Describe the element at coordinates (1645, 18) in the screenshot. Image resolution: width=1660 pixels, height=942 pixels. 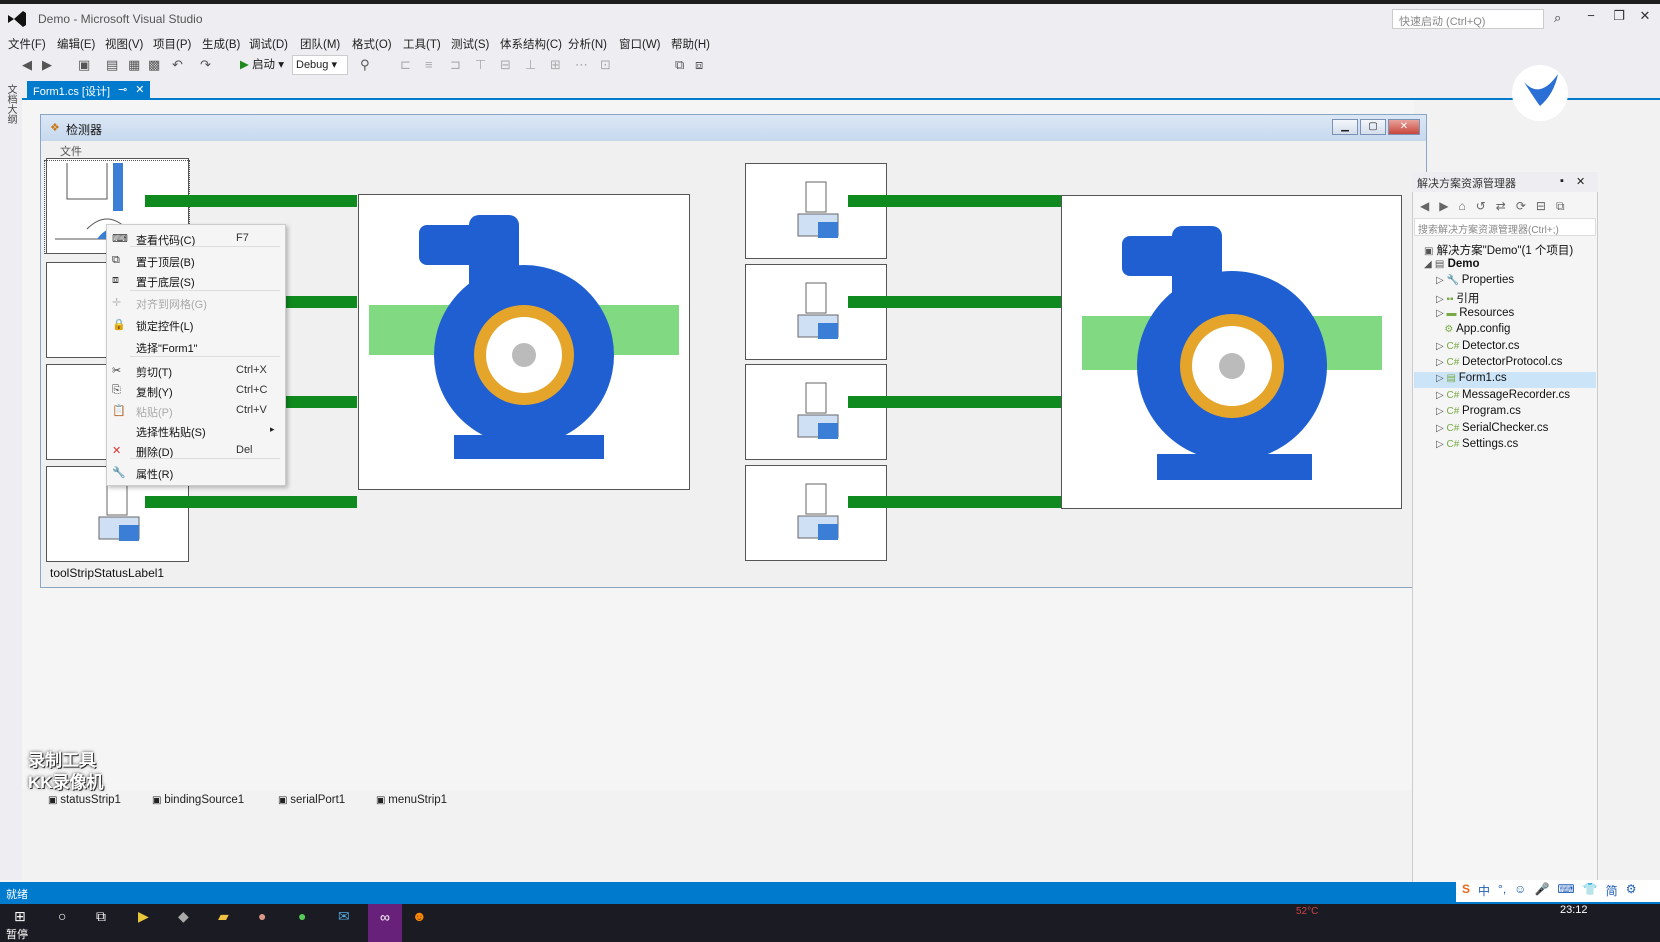
I see `close-button: ✕` at that location.